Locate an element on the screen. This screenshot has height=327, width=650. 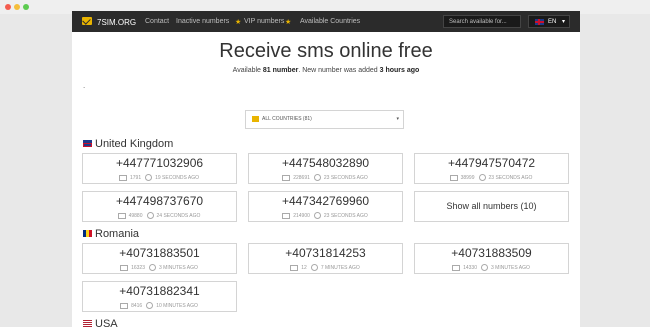
number-meta: 8416 10 MINUTES AGO is located at coordinates (159, 305).